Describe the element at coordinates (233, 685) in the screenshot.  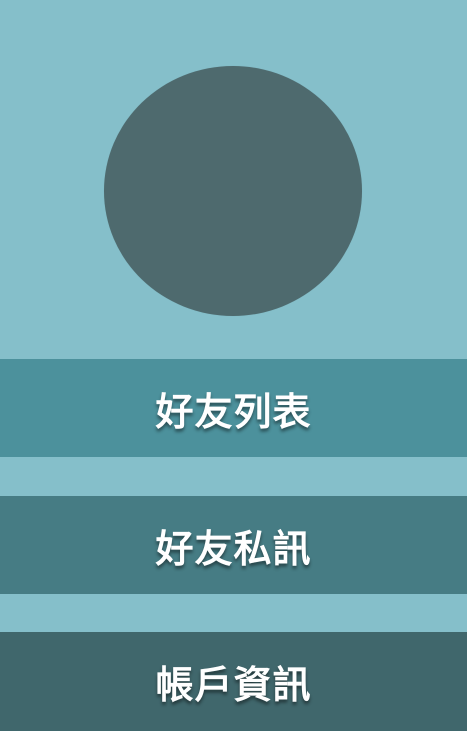
I see `account-info-label: 帳戶資訊` at that location.